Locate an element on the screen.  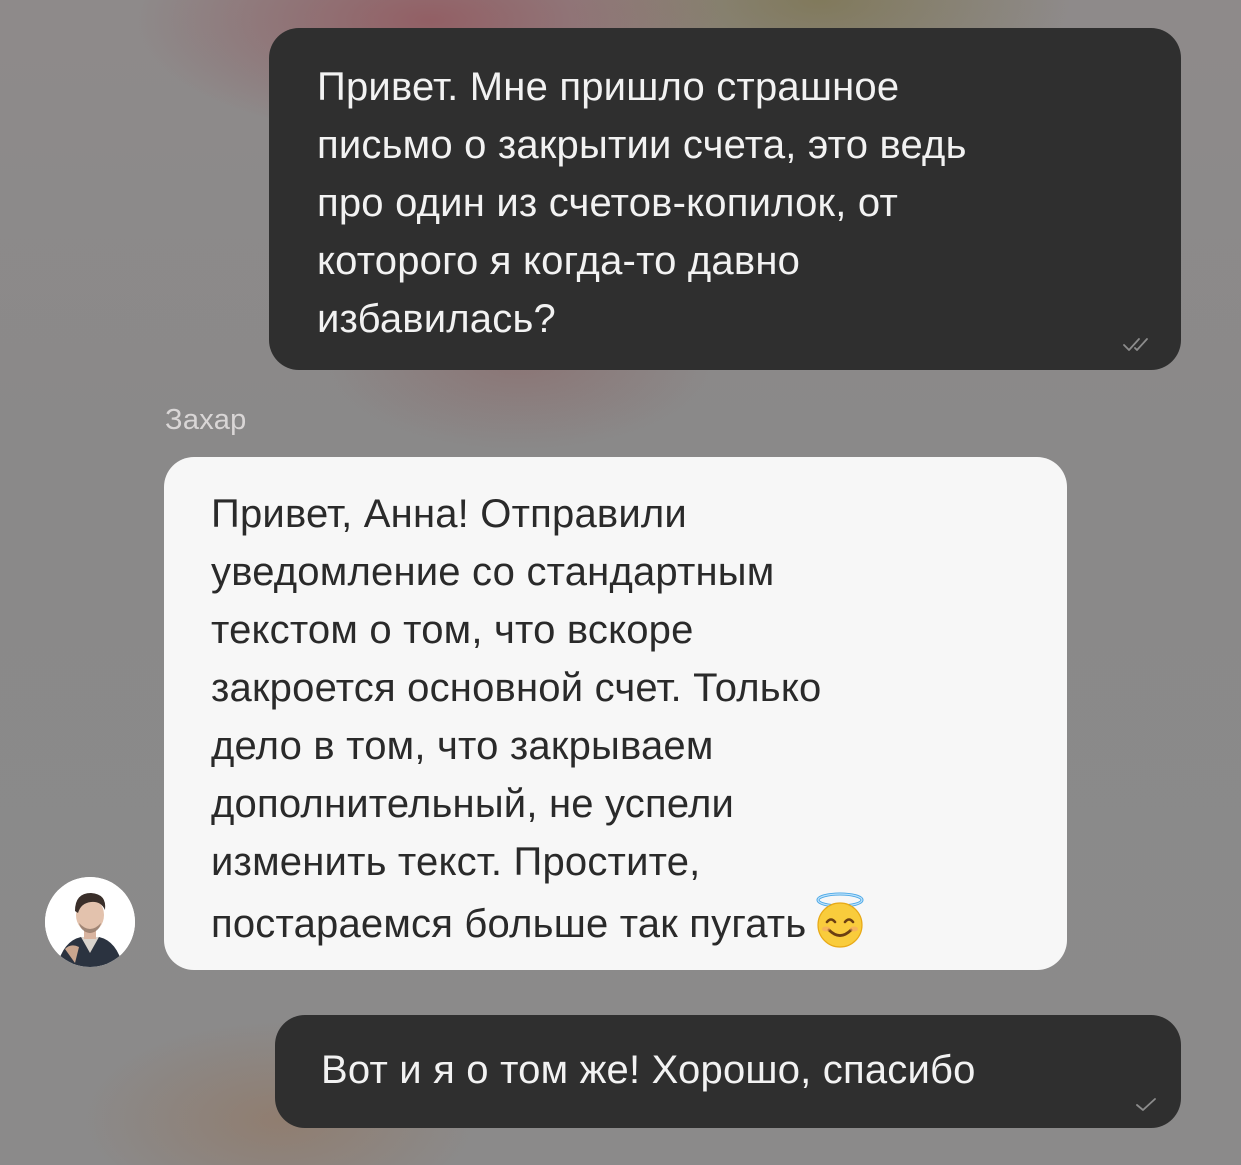
smiling-face-with-halo-emoji is located at coordinates (840, 920).